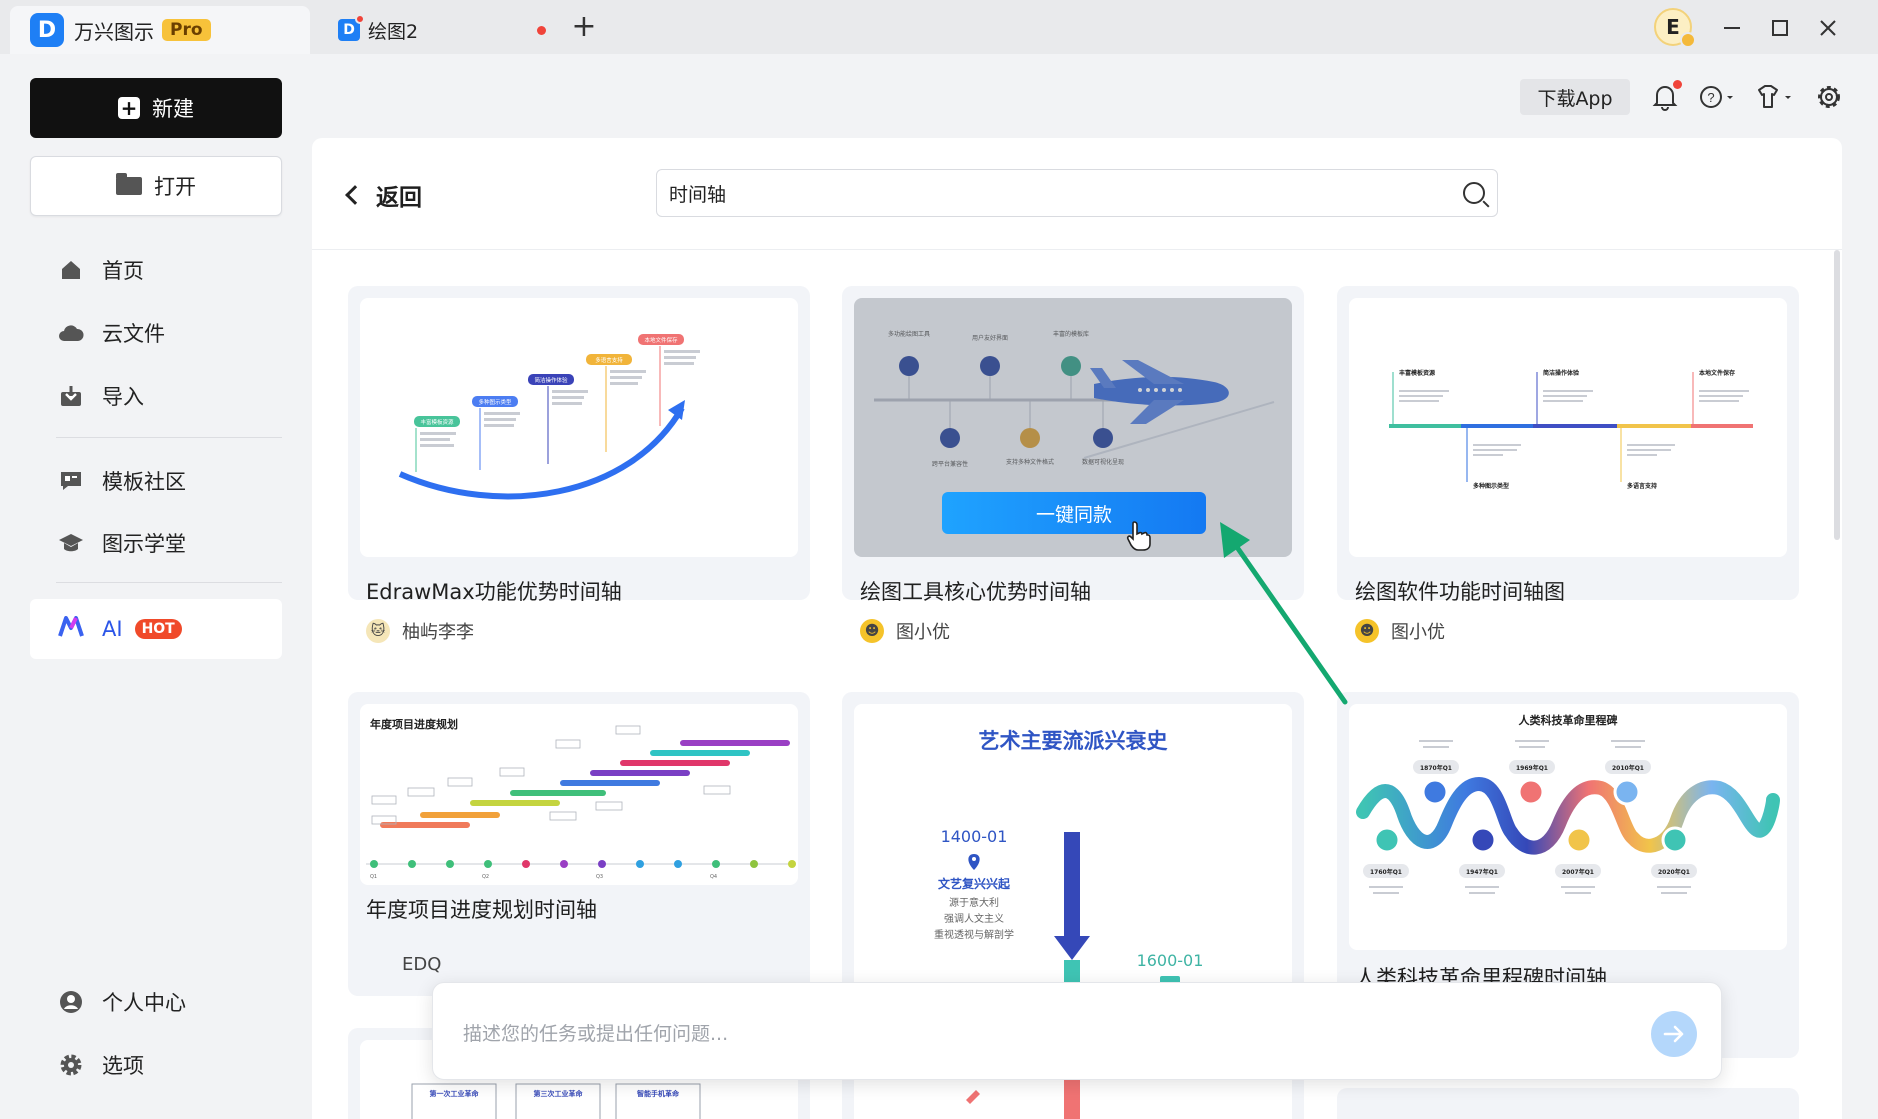 The height and width of the screenshot is (1119, 1878). I want to click on sidebar-item-options: 选项, so click(156, 1065).